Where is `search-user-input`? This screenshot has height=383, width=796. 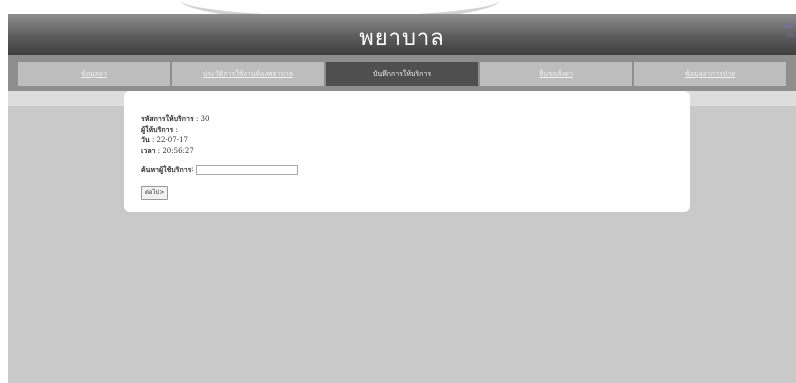 search-user-input is located at coordinates (246, 170).